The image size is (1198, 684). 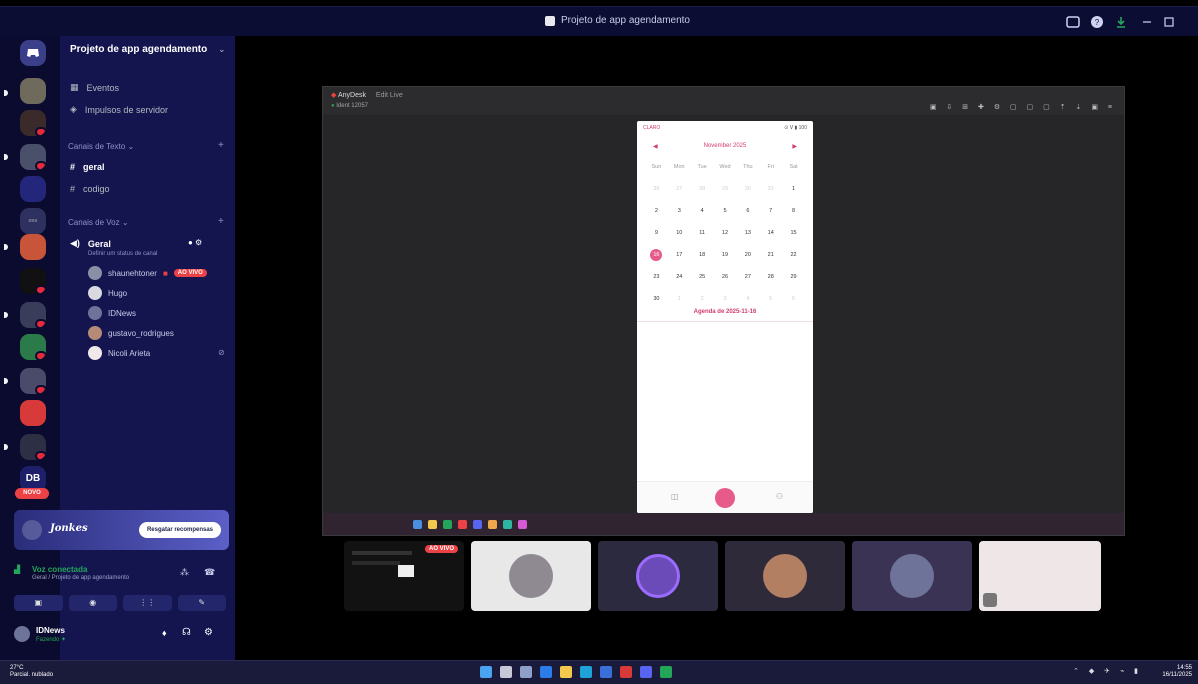 What do you see at coordinates (147, 603) in the screenshot?
I see `activities-button: ⋮⋮` at bounding box center [147, 603].